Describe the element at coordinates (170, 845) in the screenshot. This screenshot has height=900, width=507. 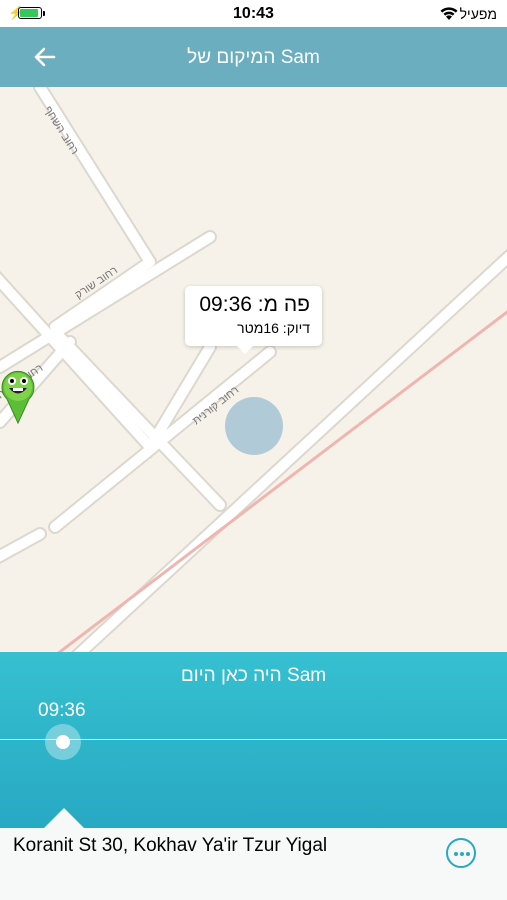
I see `address-text: Koranit St 30, Kokhav Ya'ir Tzur Yigal` at that location.